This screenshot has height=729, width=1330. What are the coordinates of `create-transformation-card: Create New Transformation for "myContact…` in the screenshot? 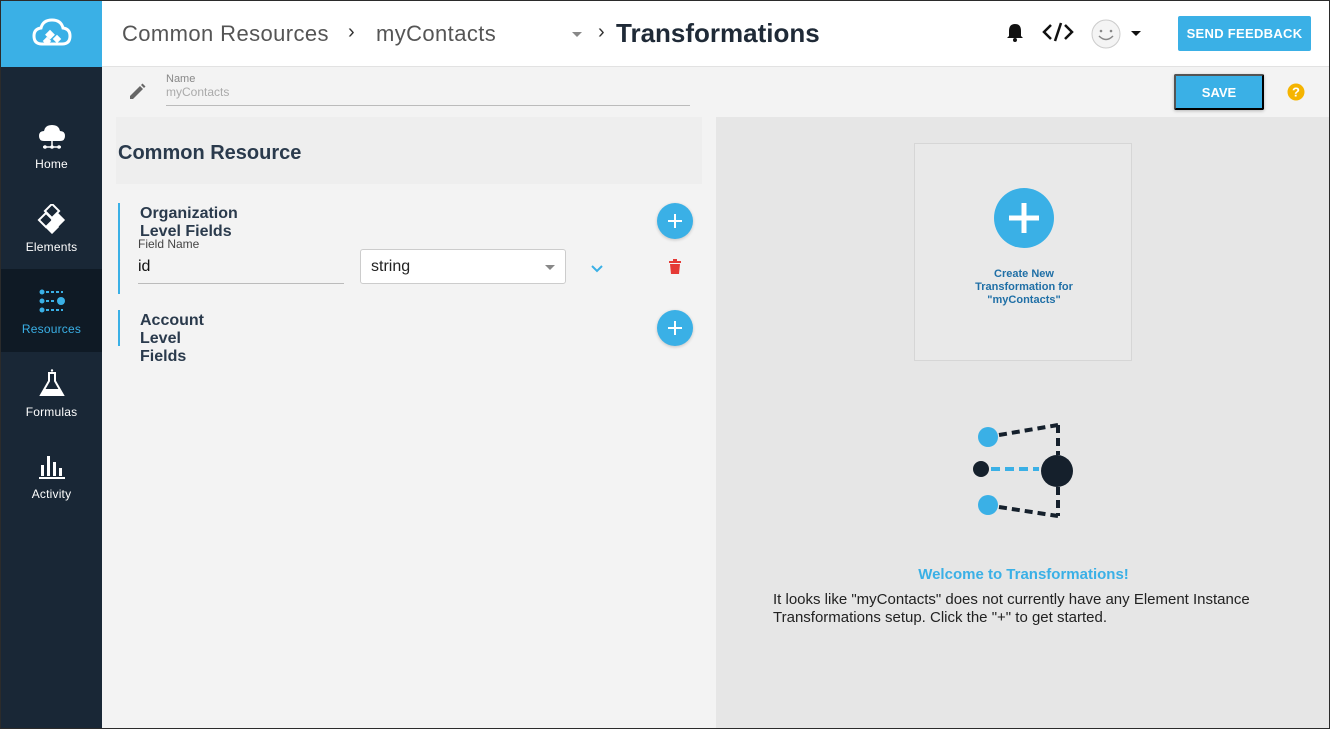 It's located at (1023, 252).